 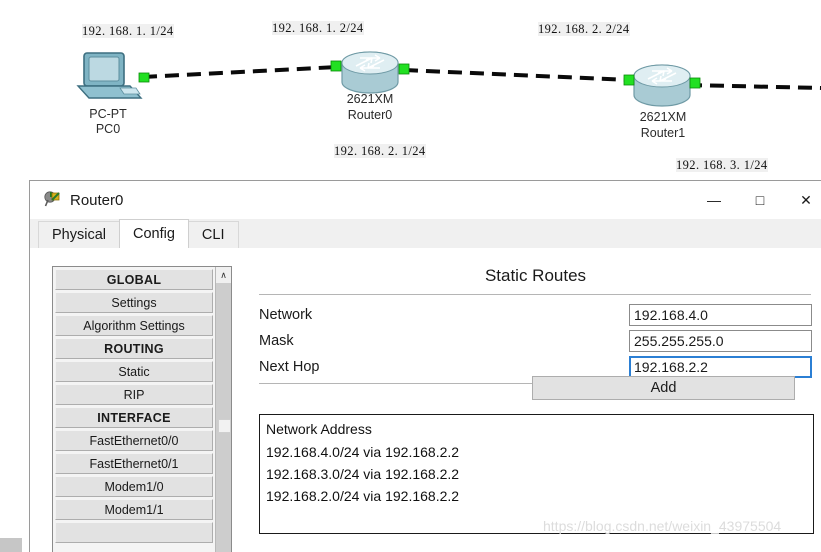 What do you see at coordinates (535, 294) in the screenshot?
I see `panel-divider-top` at bounding box center [535, 294].